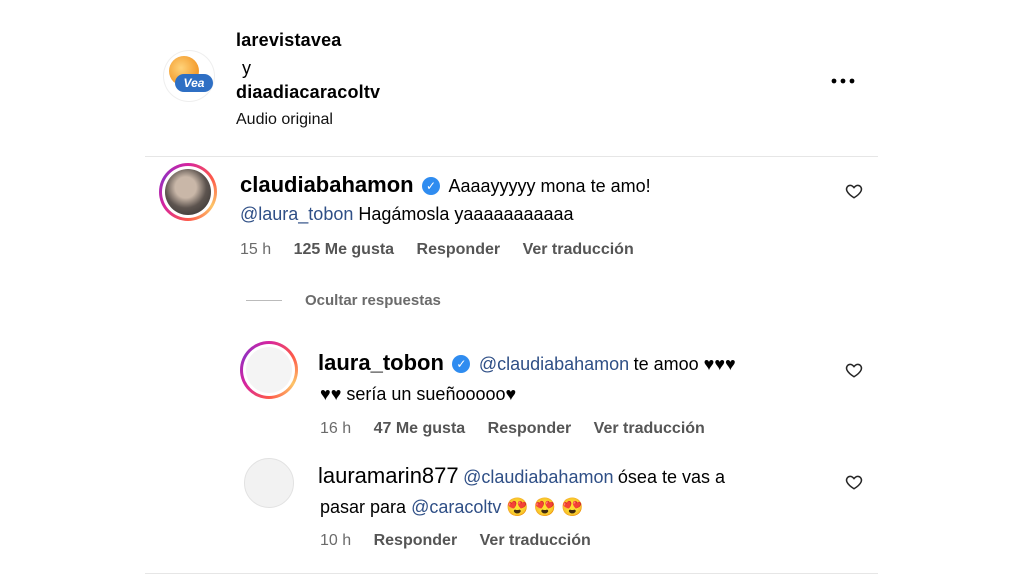 Image resolution: width=1022 pixels, height=576 pixels. What do you see at coordinates (188, 192) in the screenshot?
I see `avatar-claudiabahamon` at bounding box center [188, 192].